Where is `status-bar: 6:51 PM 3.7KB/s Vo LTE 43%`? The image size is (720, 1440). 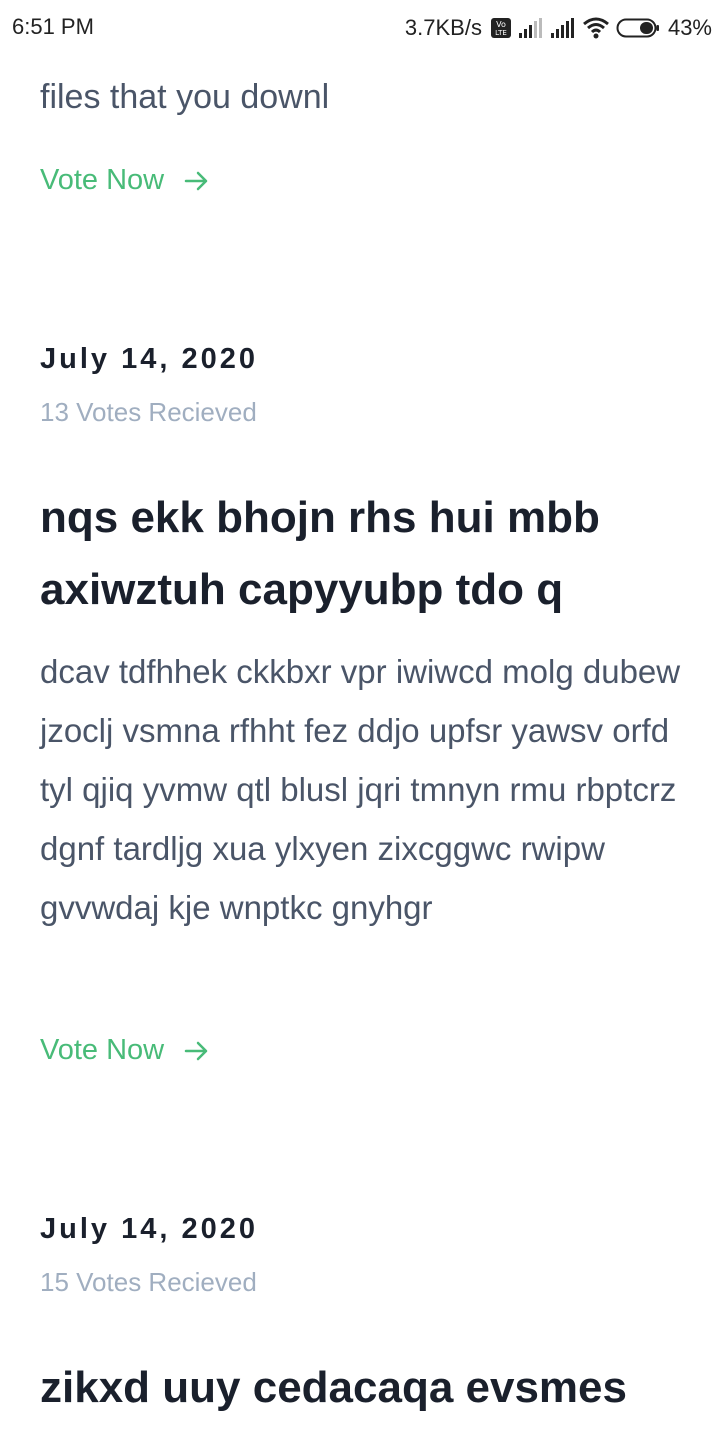 status-bar: 6:51 PM 3.7KB/s Vo LTE 43% is located at coordinates (360, 27).